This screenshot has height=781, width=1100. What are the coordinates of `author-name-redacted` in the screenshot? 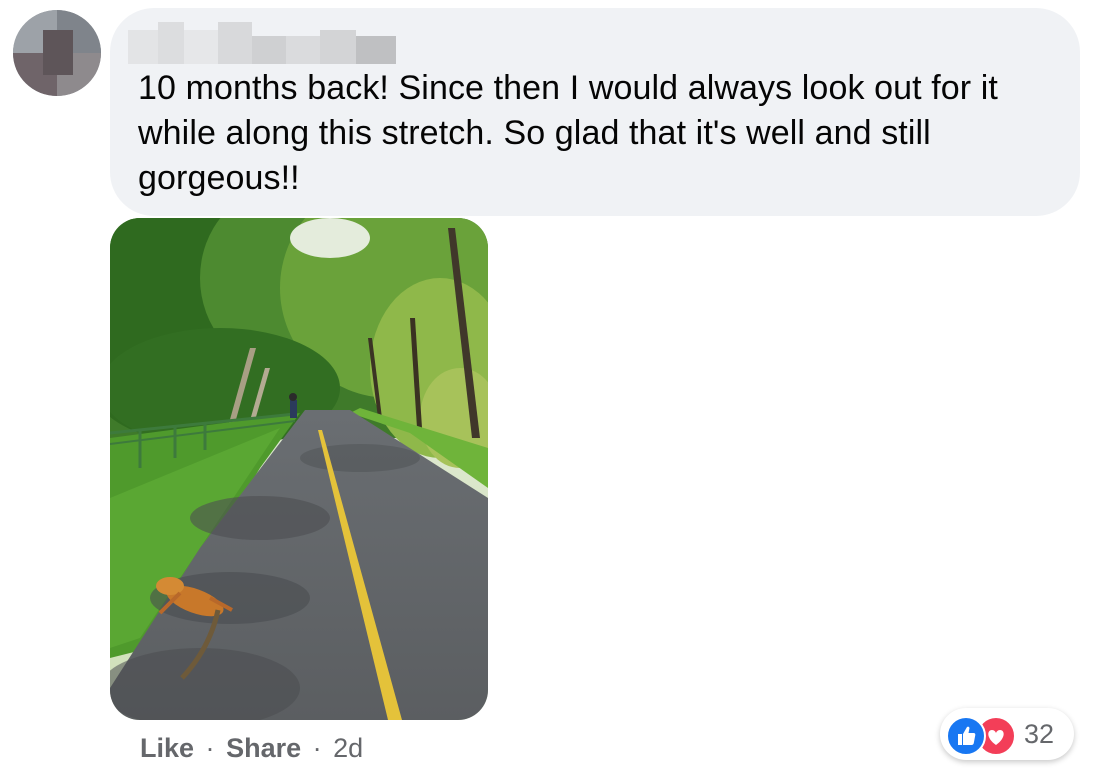 It's located at (263, 42).